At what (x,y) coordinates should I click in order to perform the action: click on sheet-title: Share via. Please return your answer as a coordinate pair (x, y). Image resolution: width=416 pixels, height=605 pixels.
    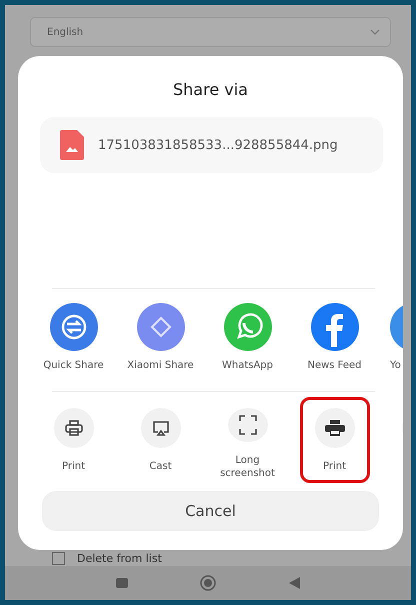
    Looking at the image, I should click on (210, 89).